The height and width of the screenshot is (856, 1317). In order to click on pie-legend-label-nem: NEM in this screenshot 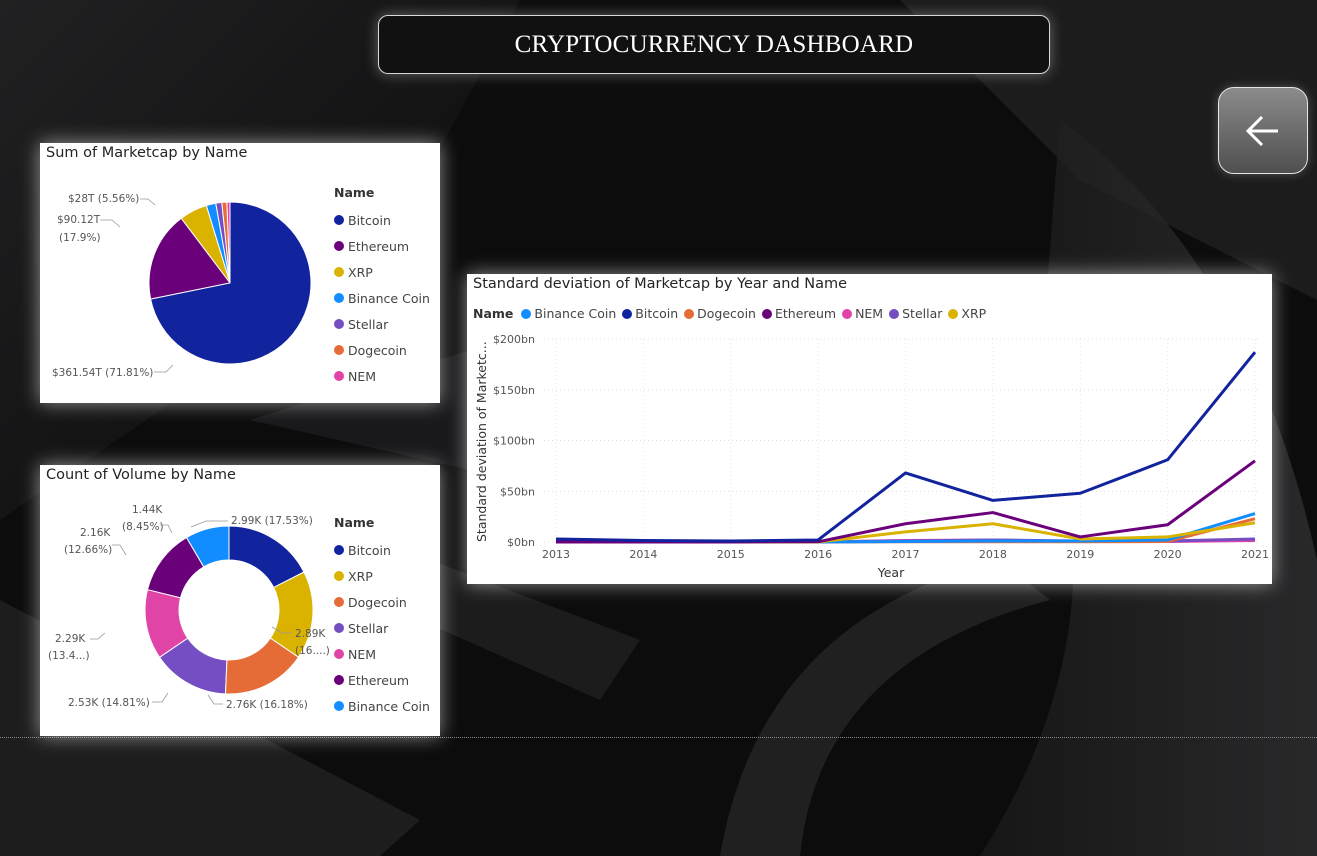, I will do `click(362, 376)`.